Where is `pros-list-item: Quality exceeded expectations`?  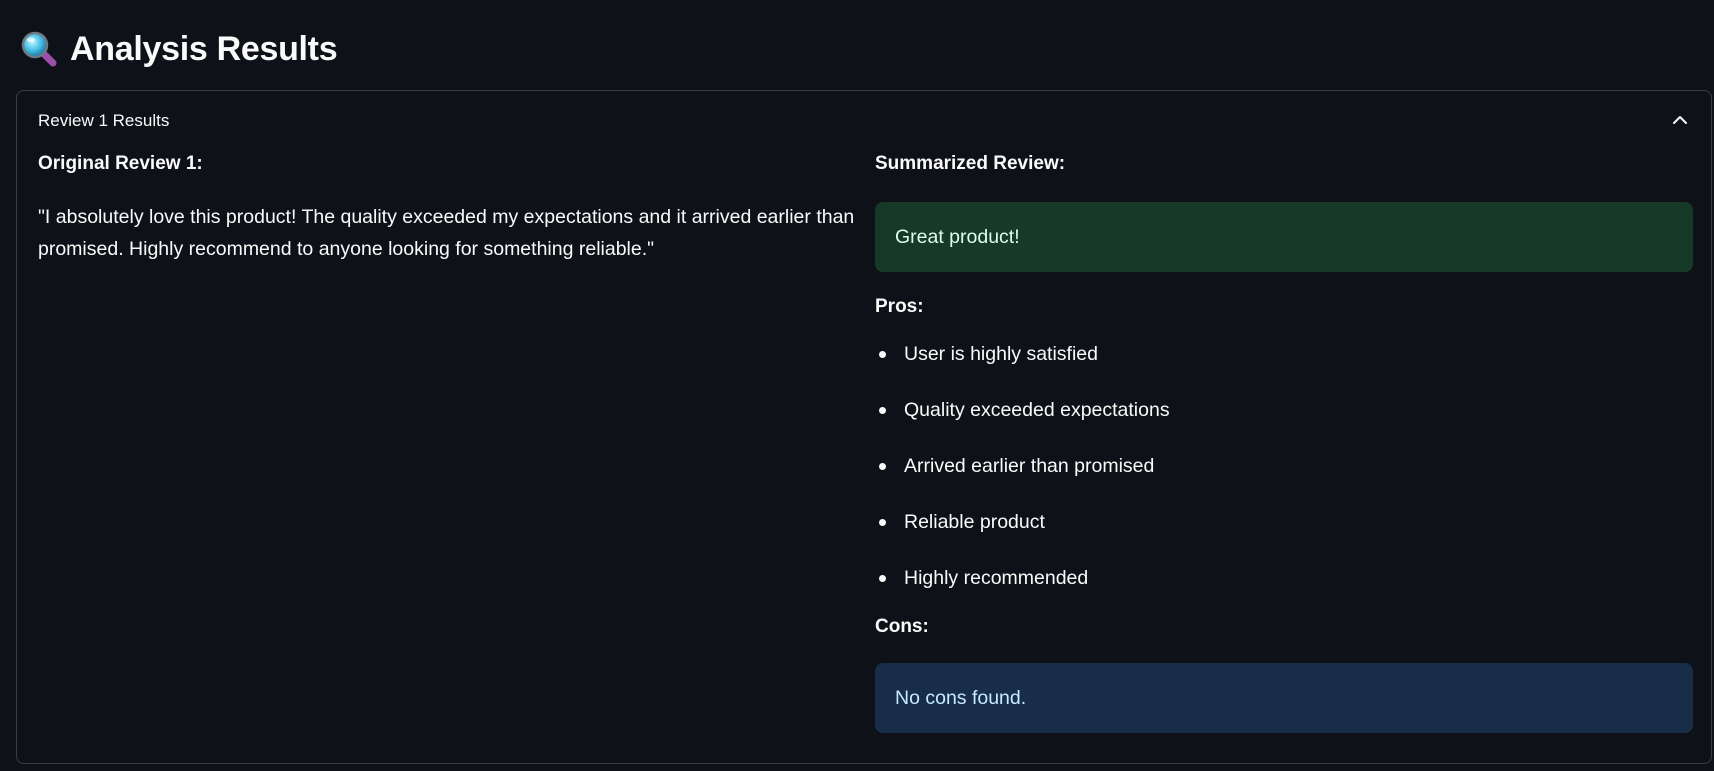 pros-list-item: Quality exceeded expectations is located at coordinates (1284, 426).